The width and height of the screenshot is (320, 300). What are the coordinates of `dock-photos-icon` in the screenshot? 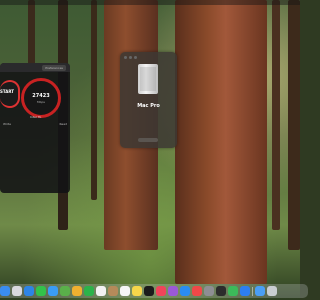 It's located at (77, 291).